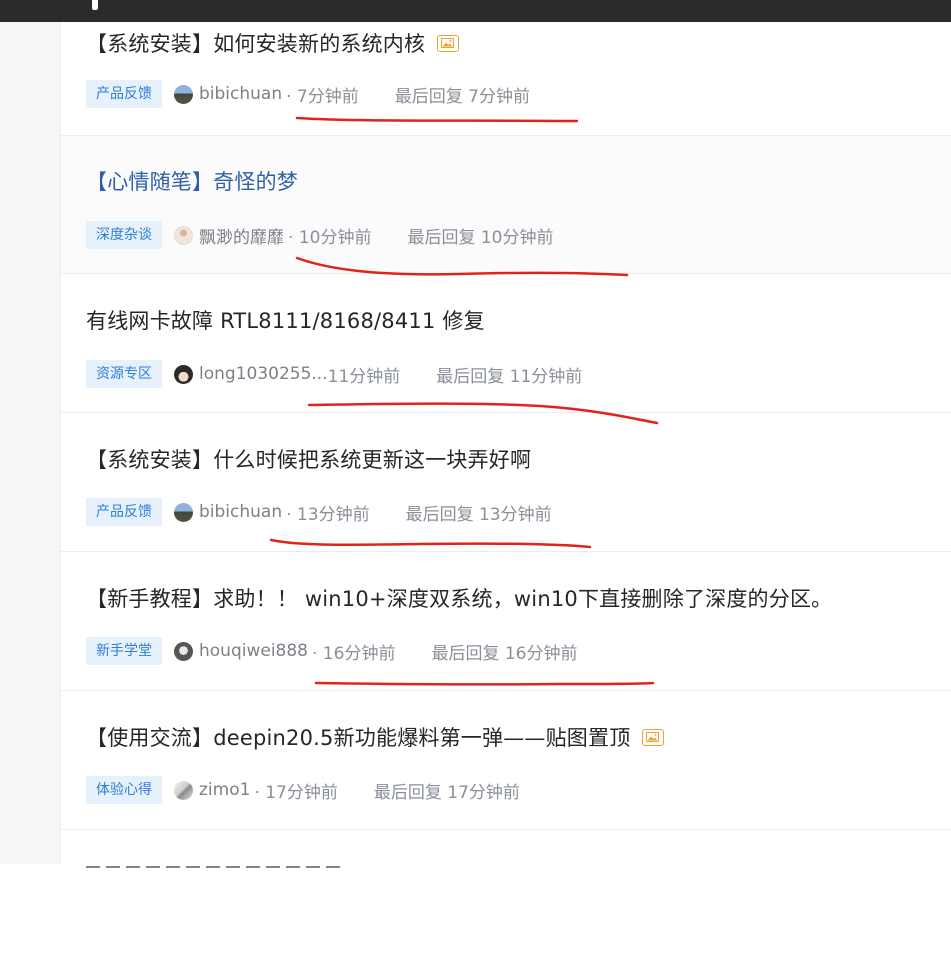 Image resolution: width=951 pixels, height=969 pixels. Describe the element at coordinates (124, 374) in the screenshot. I see `category-badge: 资源专区` at that location.